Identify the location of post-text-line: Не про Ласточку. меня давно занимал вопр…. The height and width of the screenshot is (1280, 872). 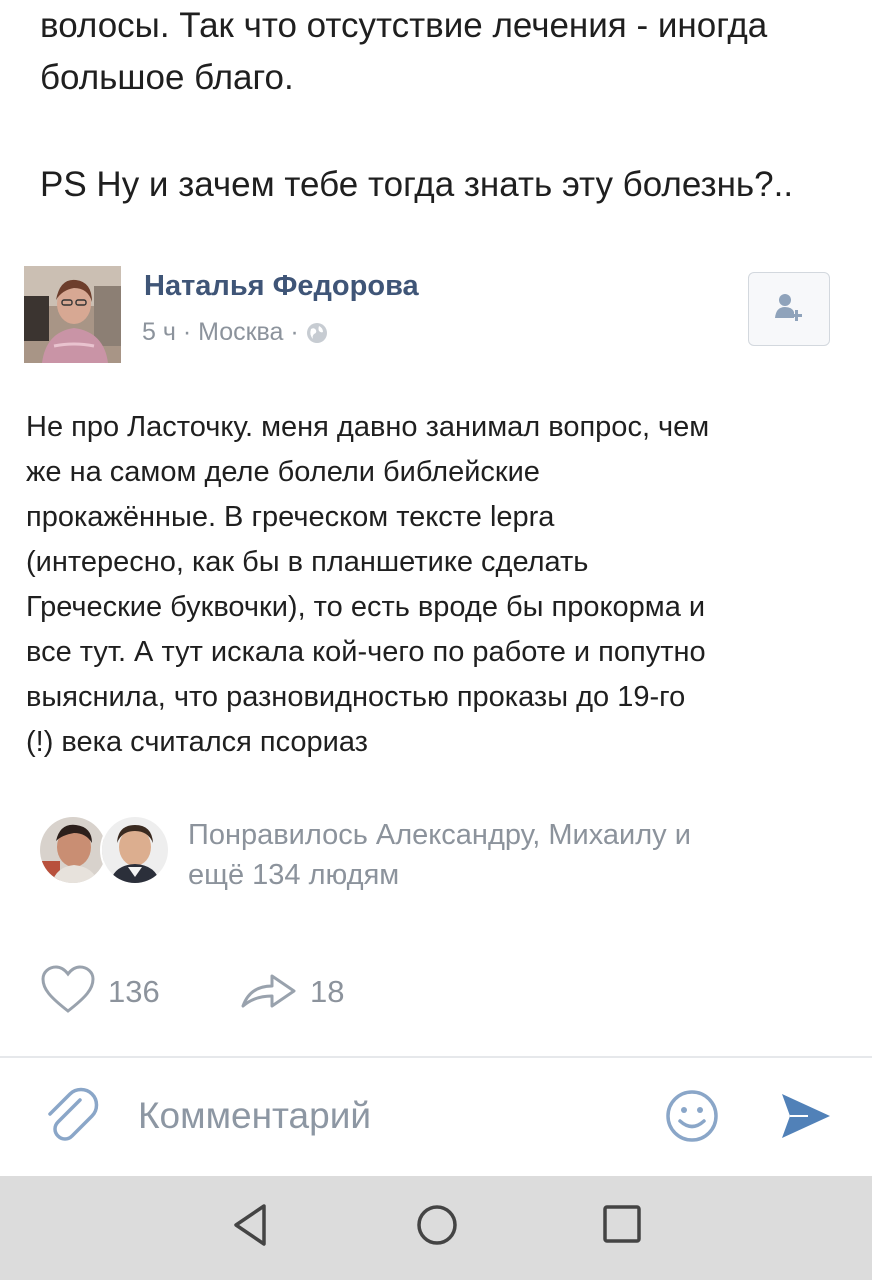
(368, 427).